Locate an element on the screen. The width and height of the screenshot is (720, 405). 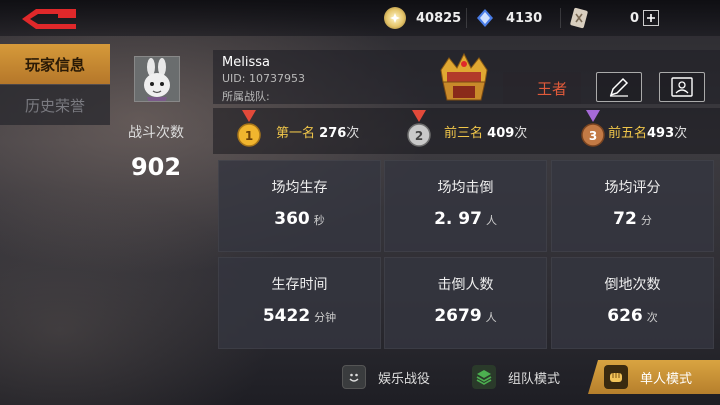
id-card-icon is located at coordinates (682, 87).